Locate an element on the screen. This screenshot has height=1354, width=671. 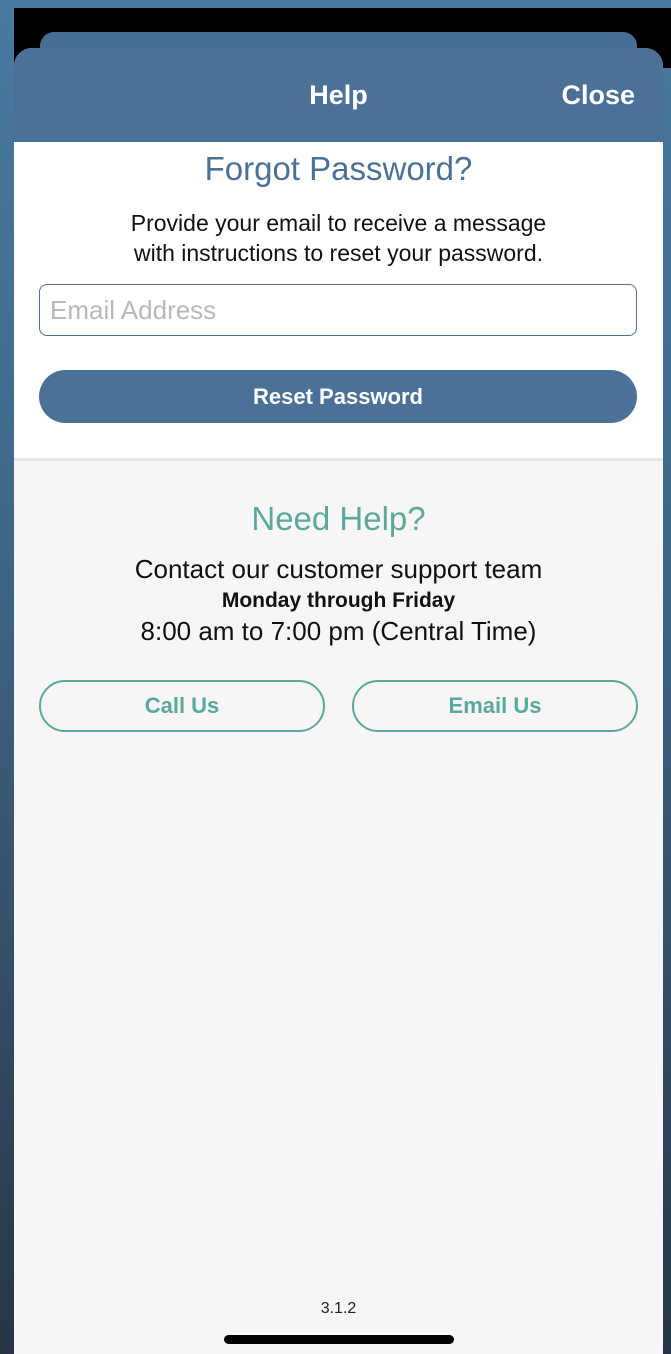
navigation-bar: Help Close is located at coordinates (338, 95).